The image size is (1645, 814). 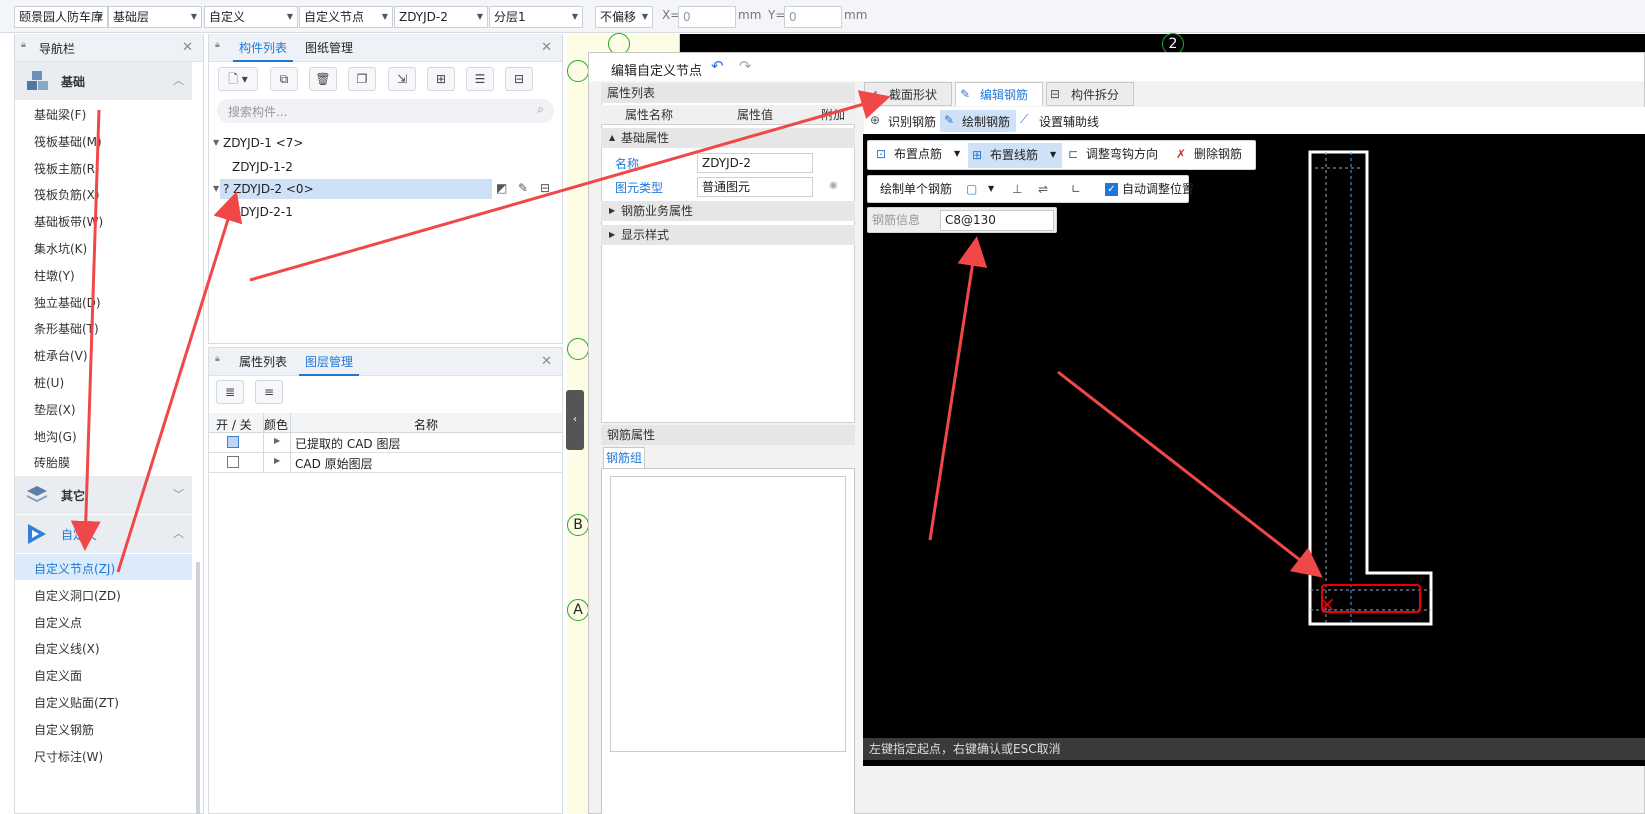 What do you see at coordinates (918, 155) in the screenshot?
I see `place-point-rebar-button: 布置点筋` at bounding box center [918, 155].